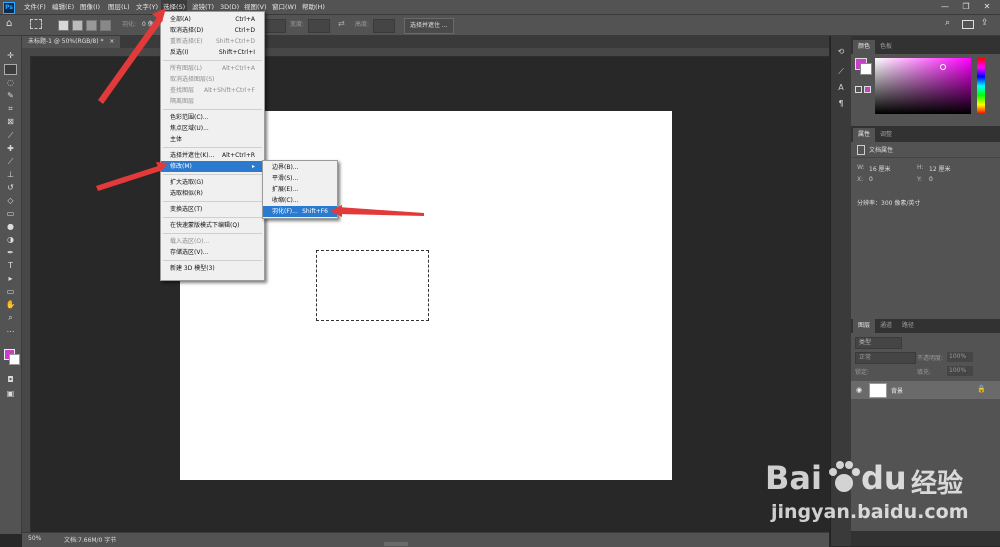  What do you see at coordinates (793, 478) in the screenshot?
I see `watermark-brand: Bai` at bounding box center [793, 478].